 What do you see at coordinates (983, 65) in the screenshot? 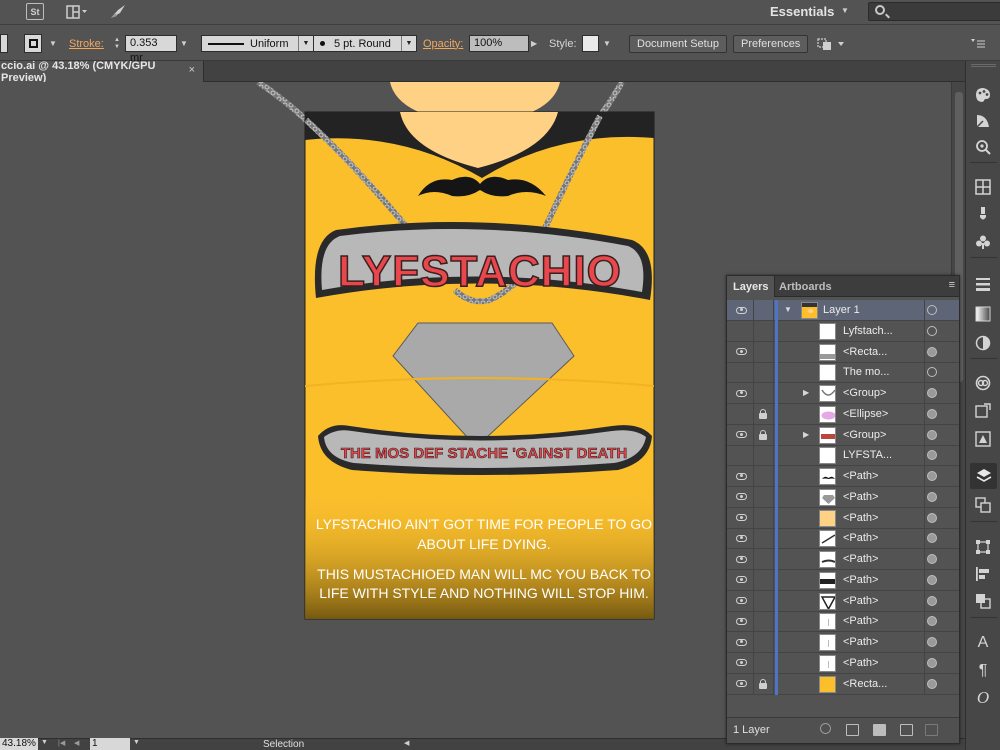
I see `dock-grip` at bounding box center [983, 65].